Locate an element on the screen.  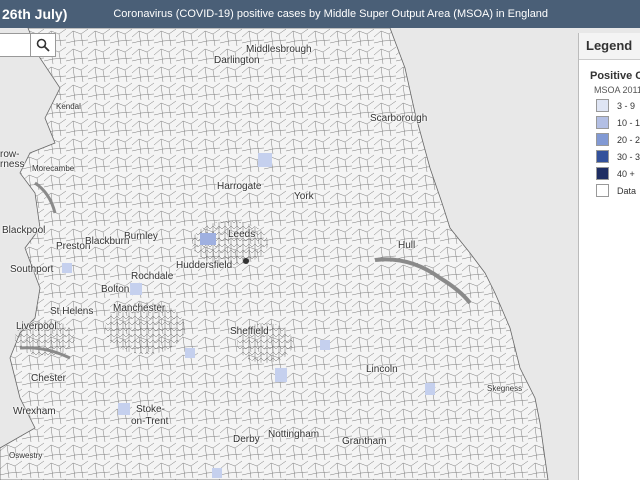
legend-class-label: 40 + is located at coordinates (626, 173).